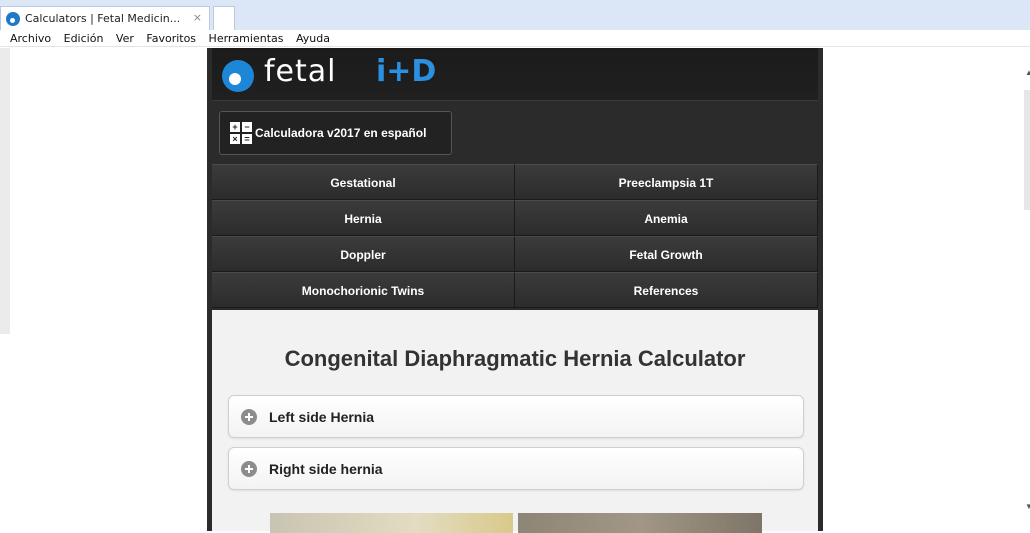  I want to click on menu-favoritos: Favoritos, so click(171, 38).